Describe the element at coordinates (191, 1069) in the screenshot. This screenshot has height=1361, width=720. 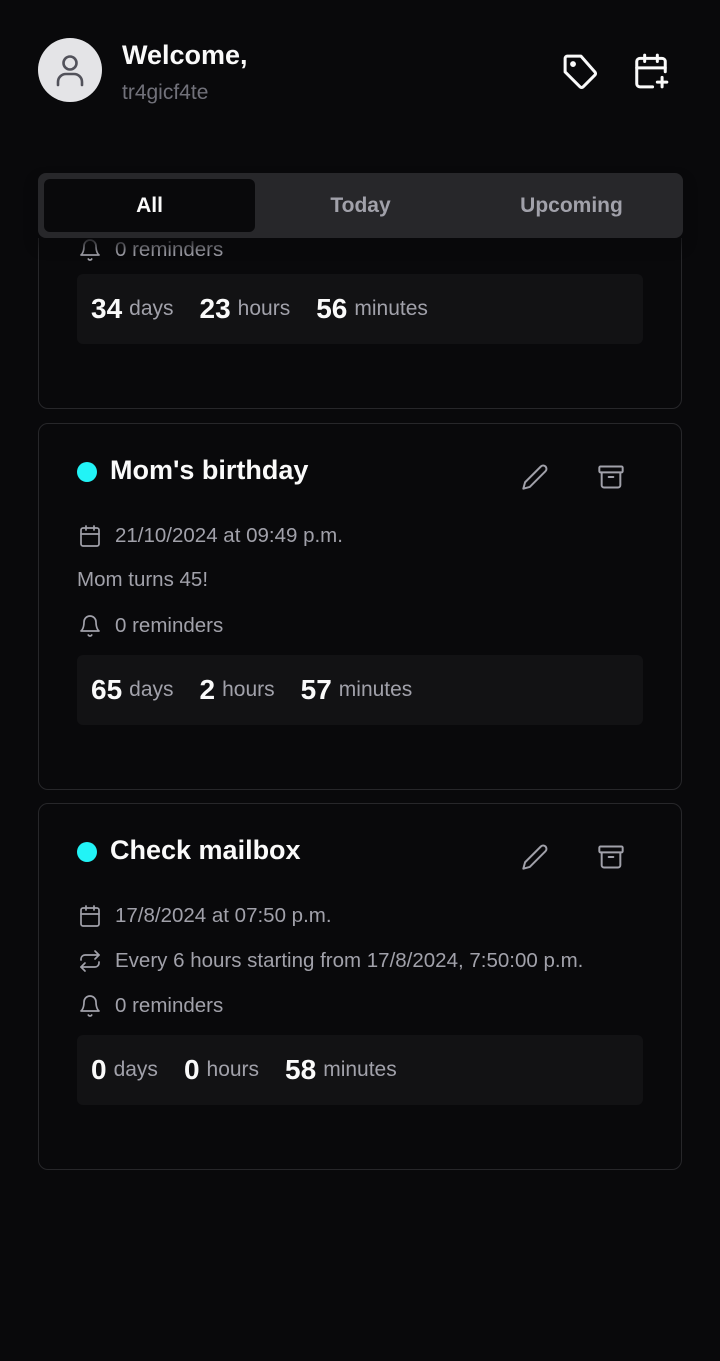
I see `countdown-hours: 0` at that location.